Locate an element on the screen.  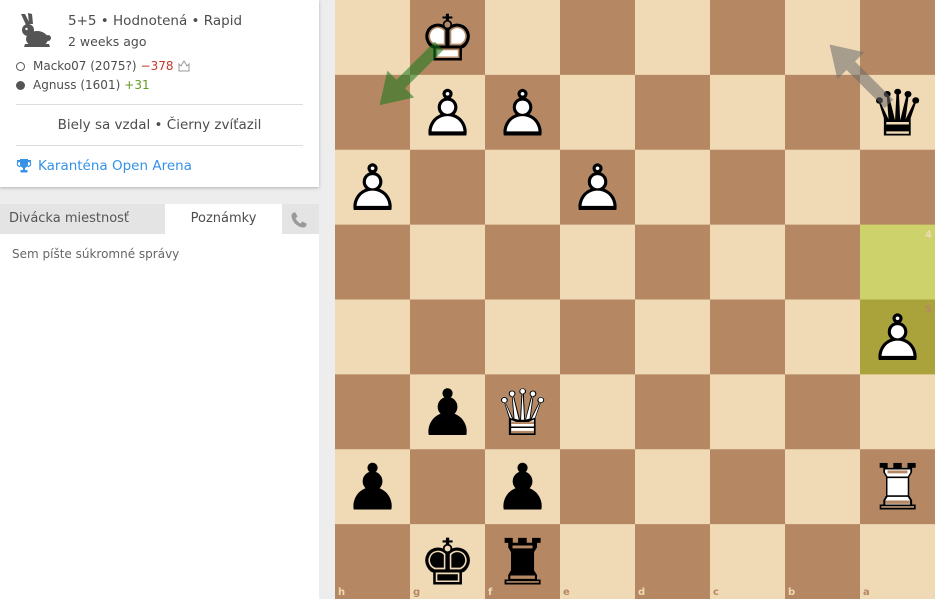
square-a3 is located at coordinates (897, 187).